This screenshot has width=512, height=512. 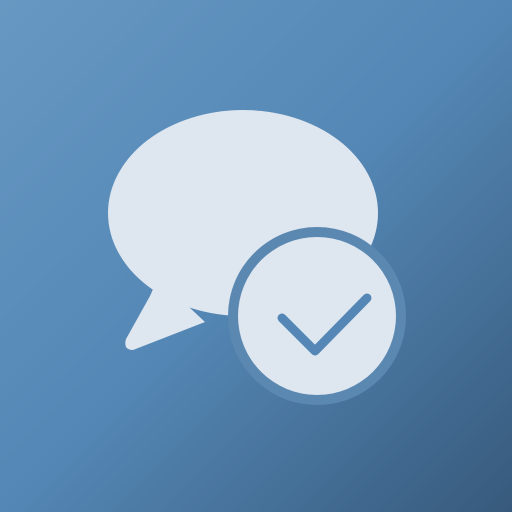 I want to click on checkmark-badge, so click(x=317, y=316).